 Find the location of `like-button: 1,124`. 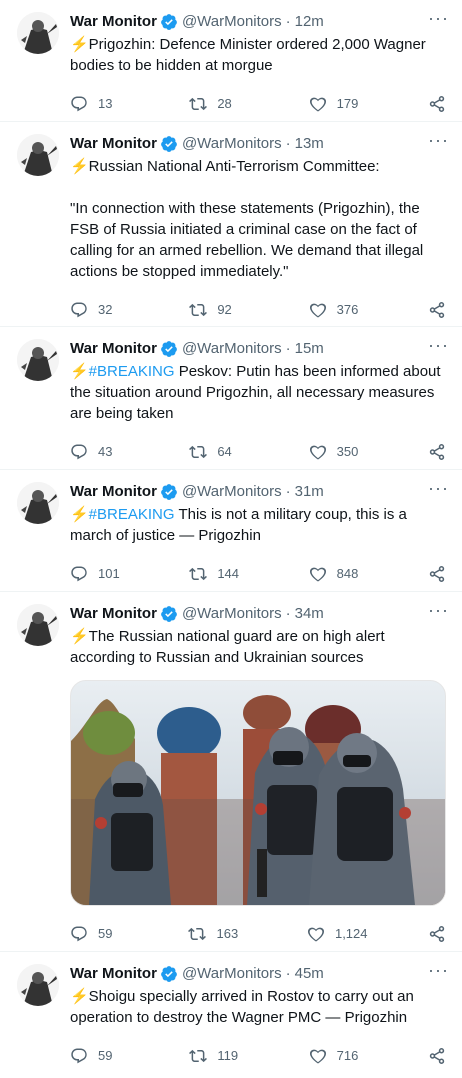

like-button: 1,124 is located at coordinates (337, 934).